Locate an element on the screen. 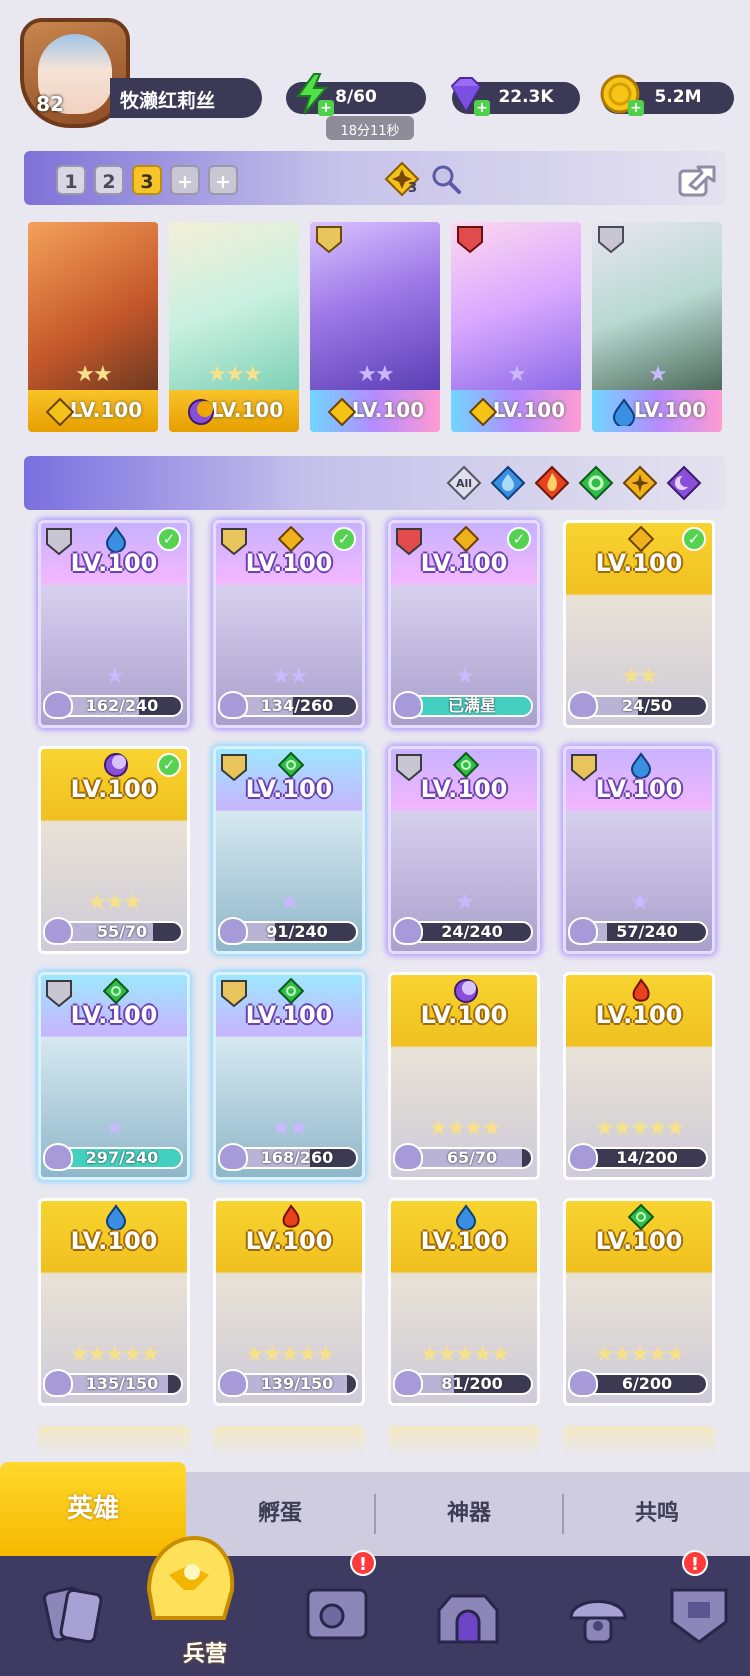  hero-stars: ★★★★ is located at coordinates (465, 1128).